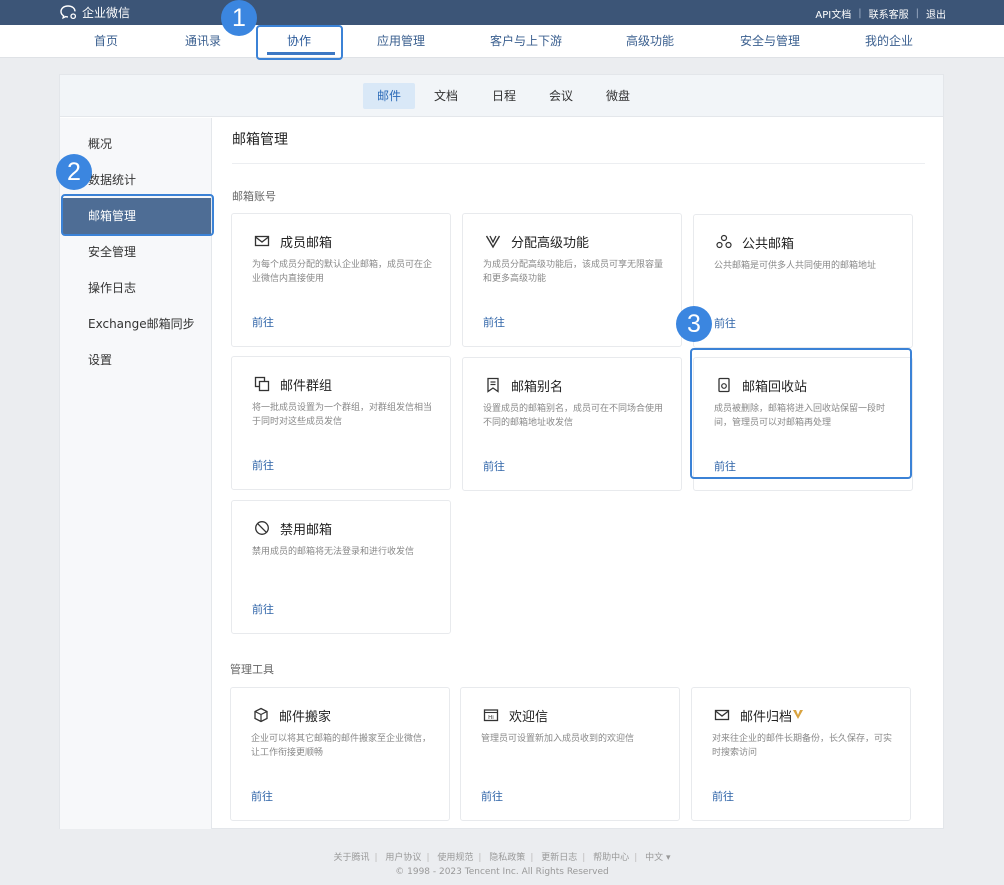 Image resolution: width=1004 pixels, height=885 pixels. I want to click on wecom-logo-icon, so click(68, 12).